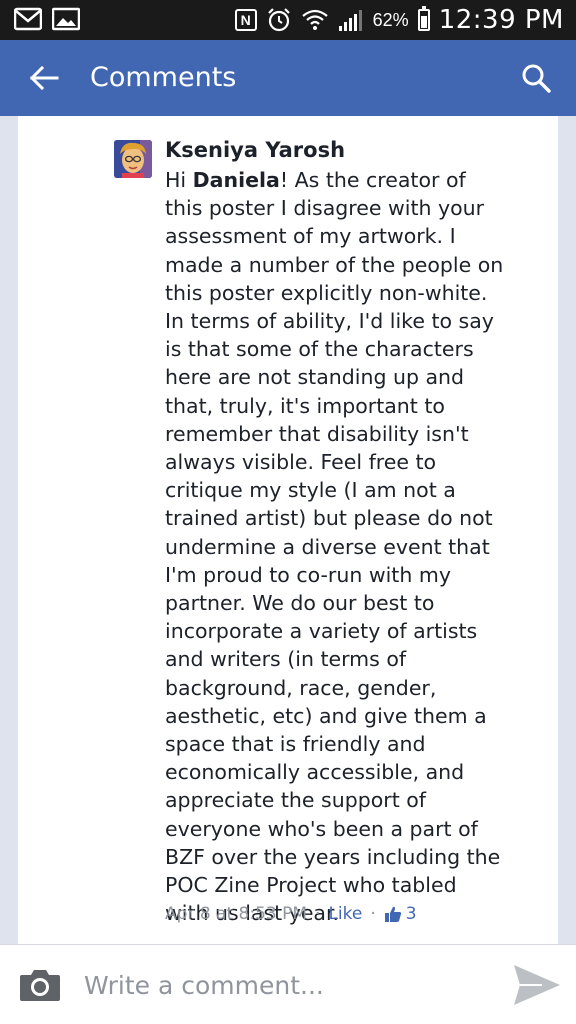  I want to click on like-count: 3, so click(400, 914).